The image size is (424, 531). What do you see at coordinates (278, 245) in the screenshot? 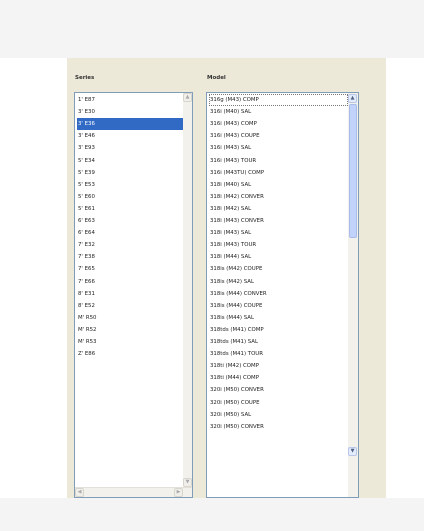
I see `model-list-item: 318i (M43) TOUR` at bounding box center [278, 245].